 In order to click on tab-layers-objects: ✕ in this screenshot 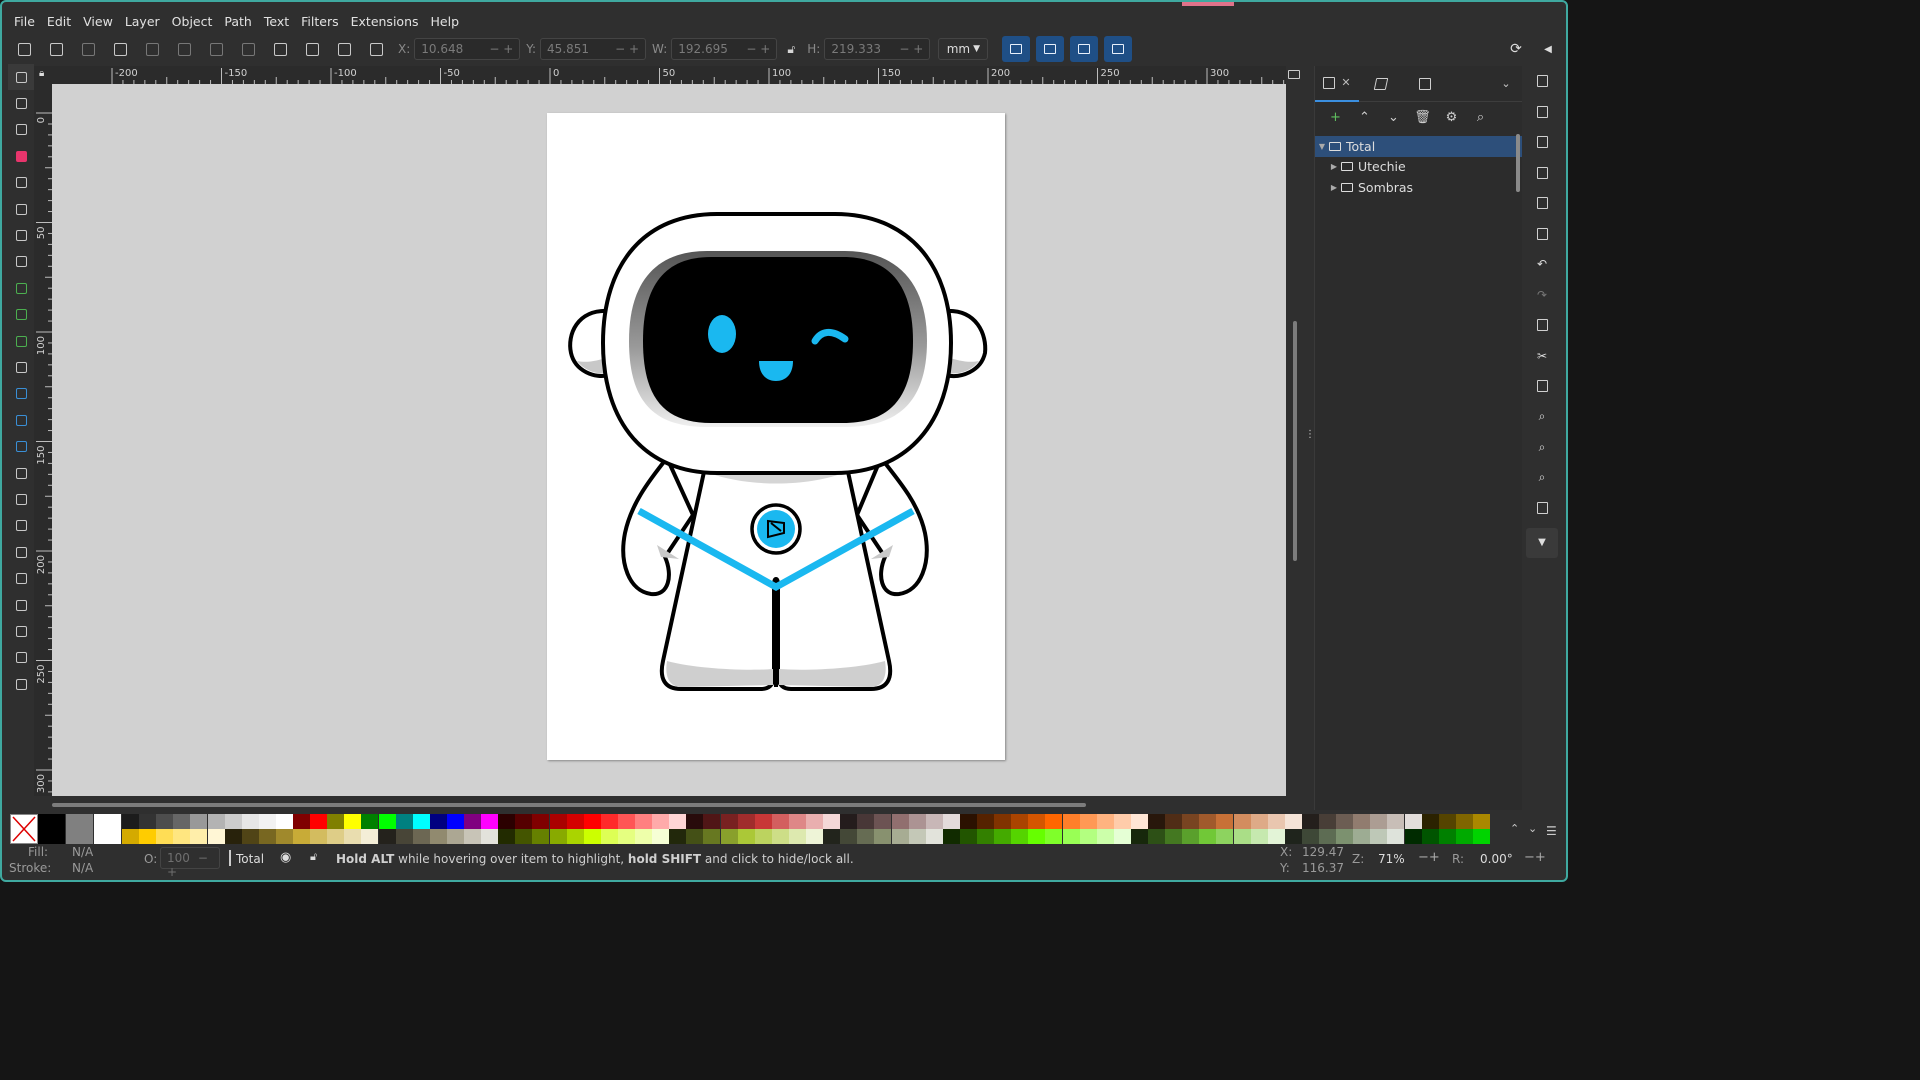, I will do `click(1337, 84)`.